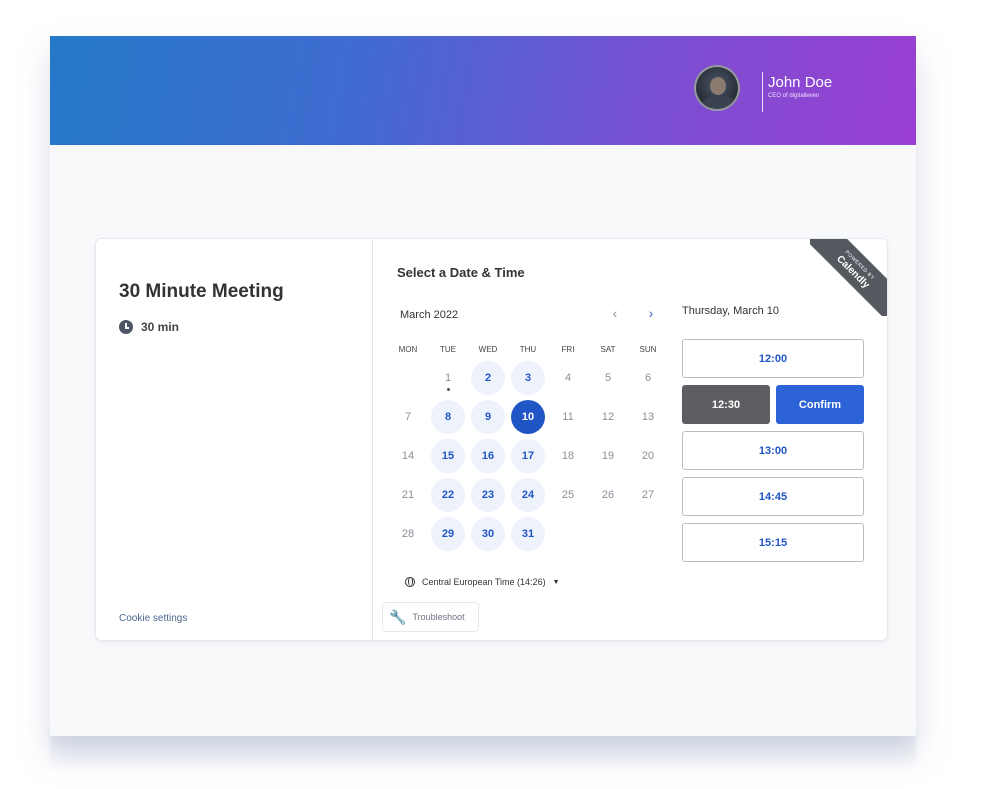  I want to click on calendar-day: 17, so click(528, 456).